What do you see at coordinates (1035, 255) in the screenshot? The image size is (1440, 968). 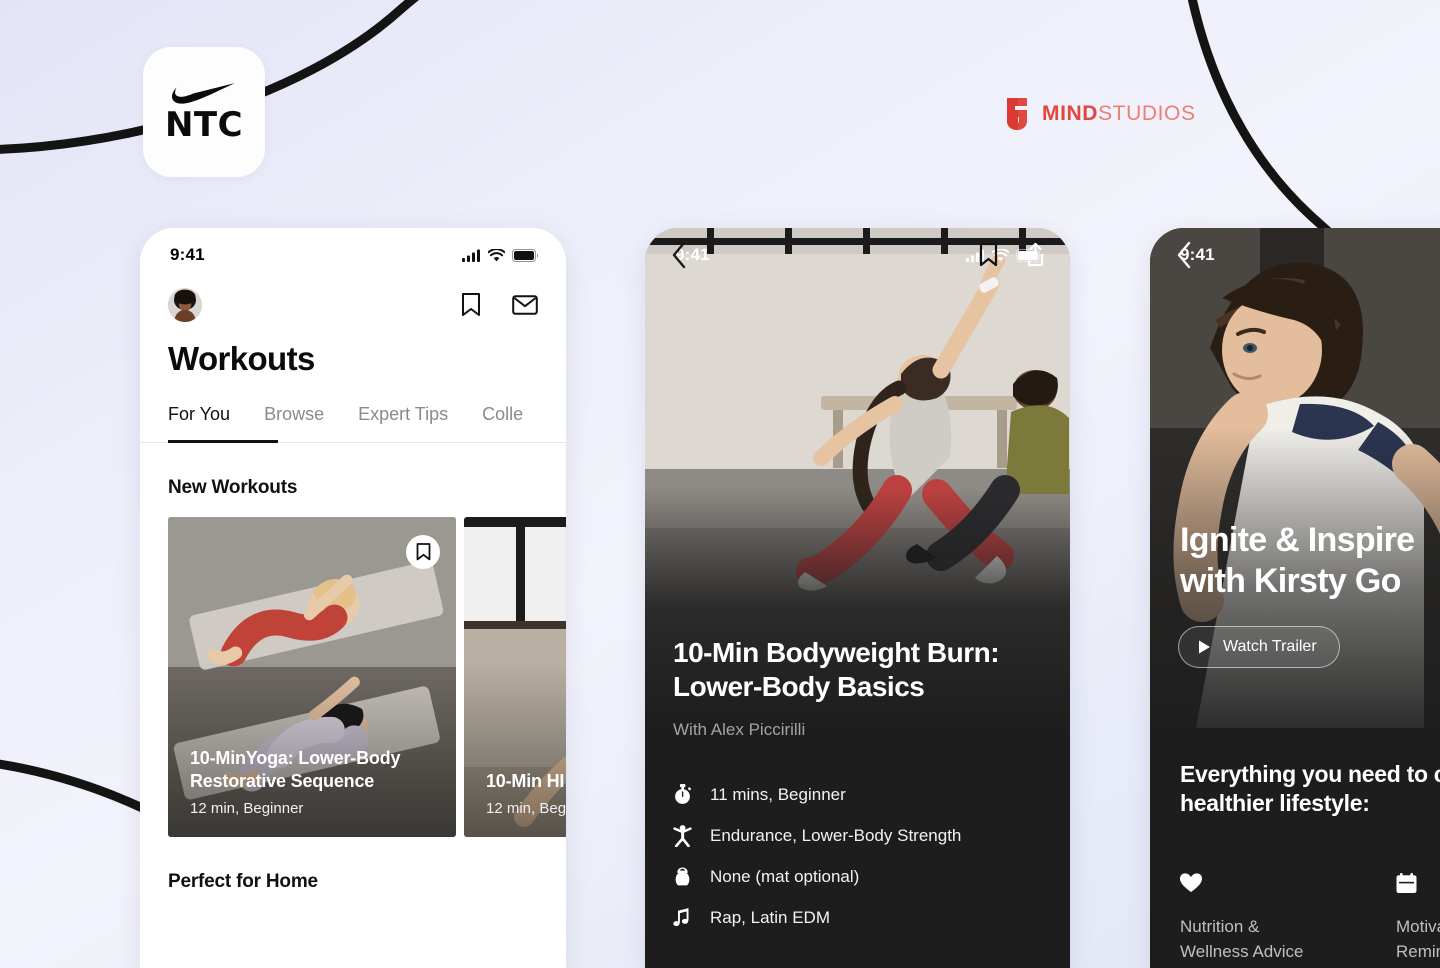 I see `share-icon` at bounding box center [1035, 255].